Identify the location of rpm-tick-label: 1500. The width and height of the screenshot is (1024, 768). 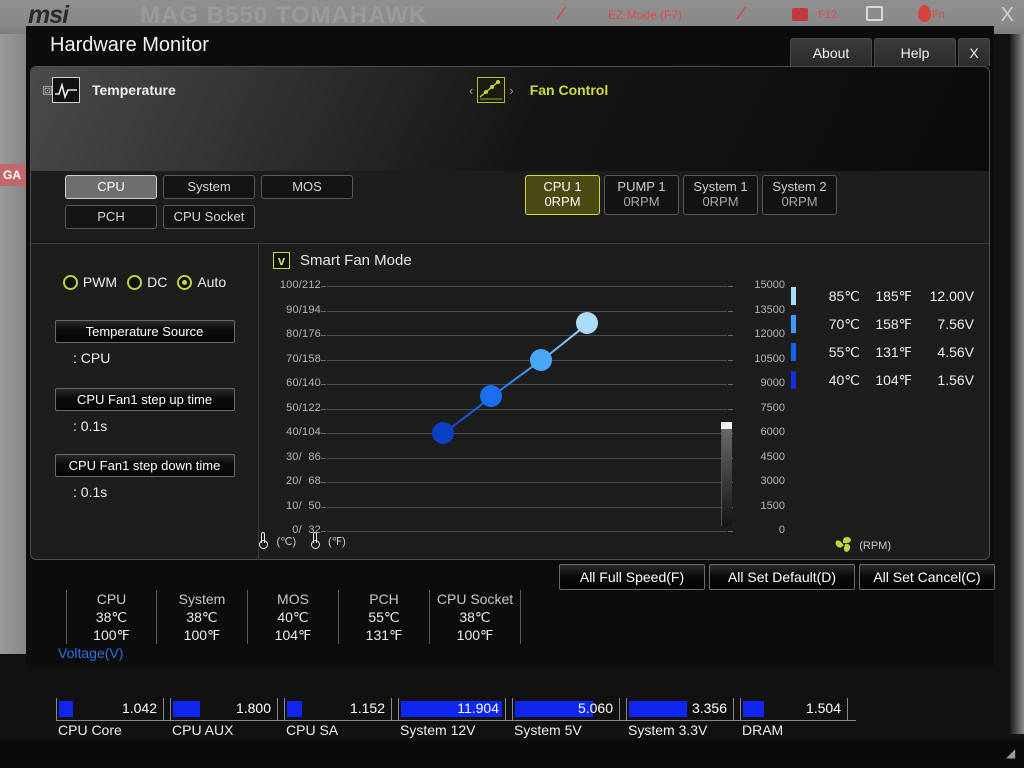
(772, 505).